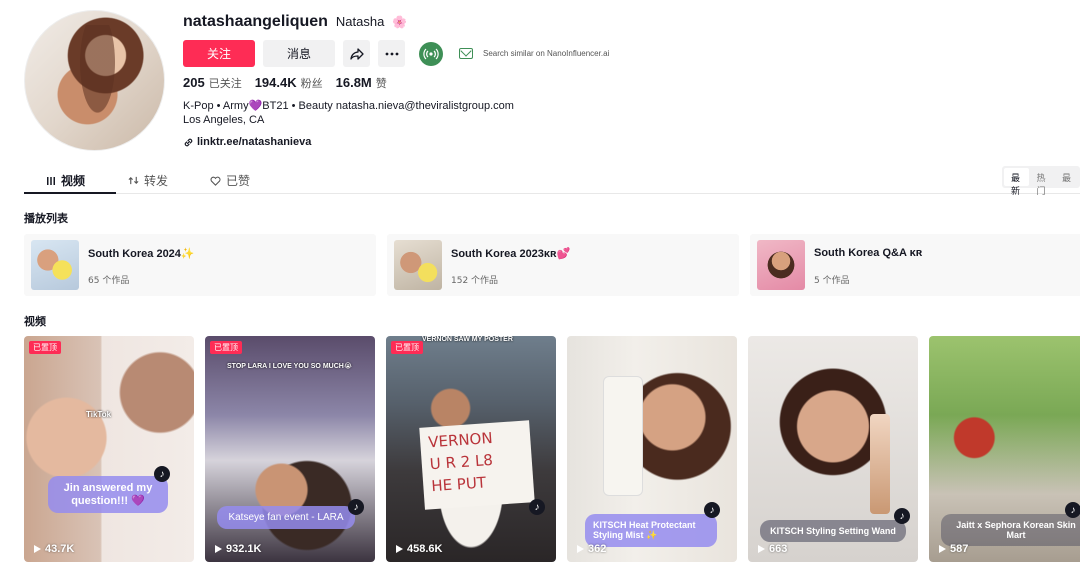 This screenshot has height=572, width=1080. Describe the element at coordinates (623, 436) in the screenshot. I see `product-bottle` at that location.